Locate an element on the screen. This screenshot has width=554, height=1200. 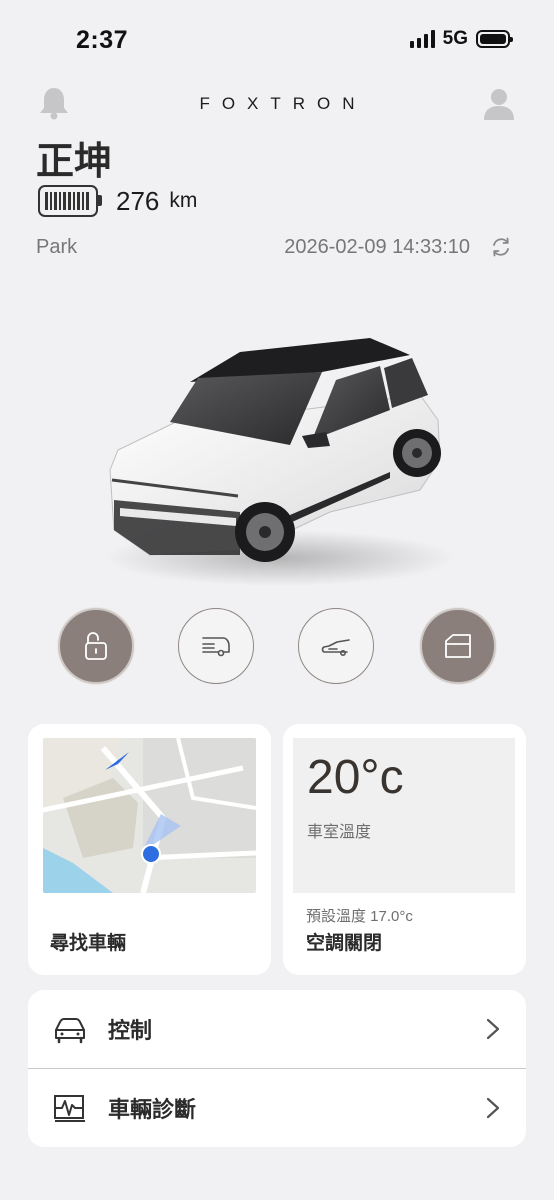
trunk-icon is located at coordinates (216, 647).